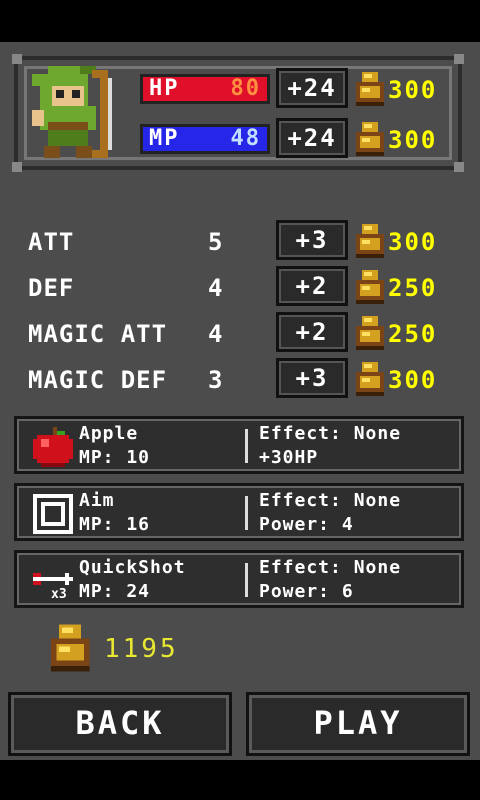 The height and width of the screenshot is (800, 480). Describe the element at coordinates (205, 89) in the screenshot. I see `hp-bar: HP 80` at that location.